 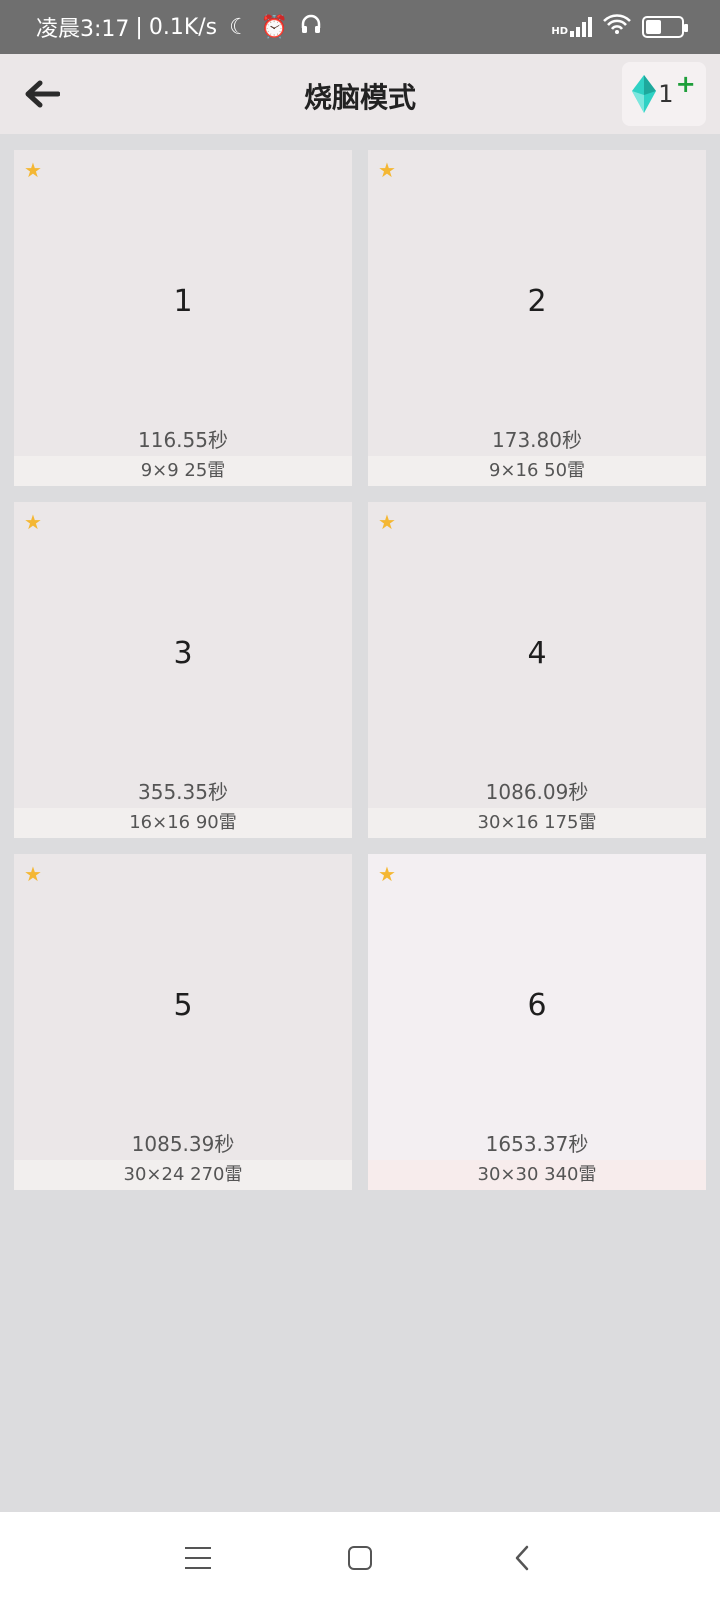 I want to click on back-nav-button, so click(x=522, y=1558).